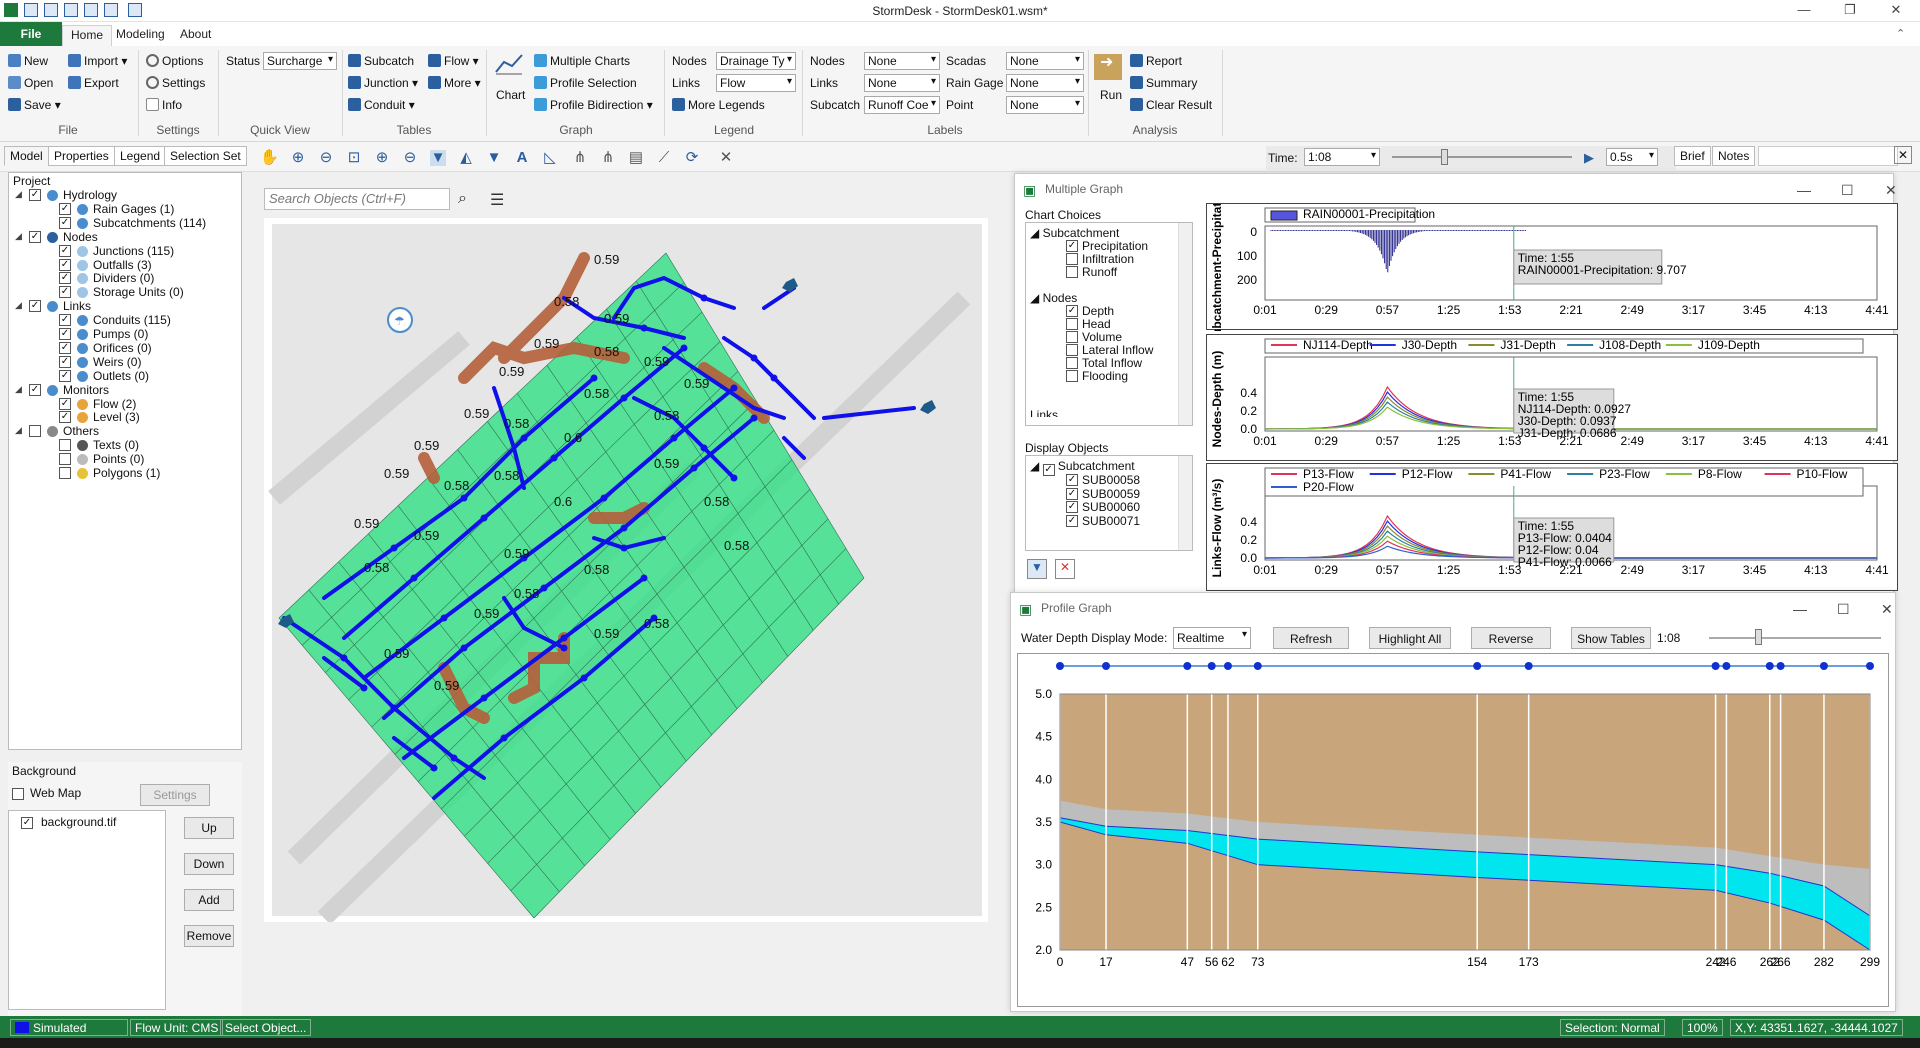  I want to click on labels-nodes-dropdown: None, so click(902, 61).